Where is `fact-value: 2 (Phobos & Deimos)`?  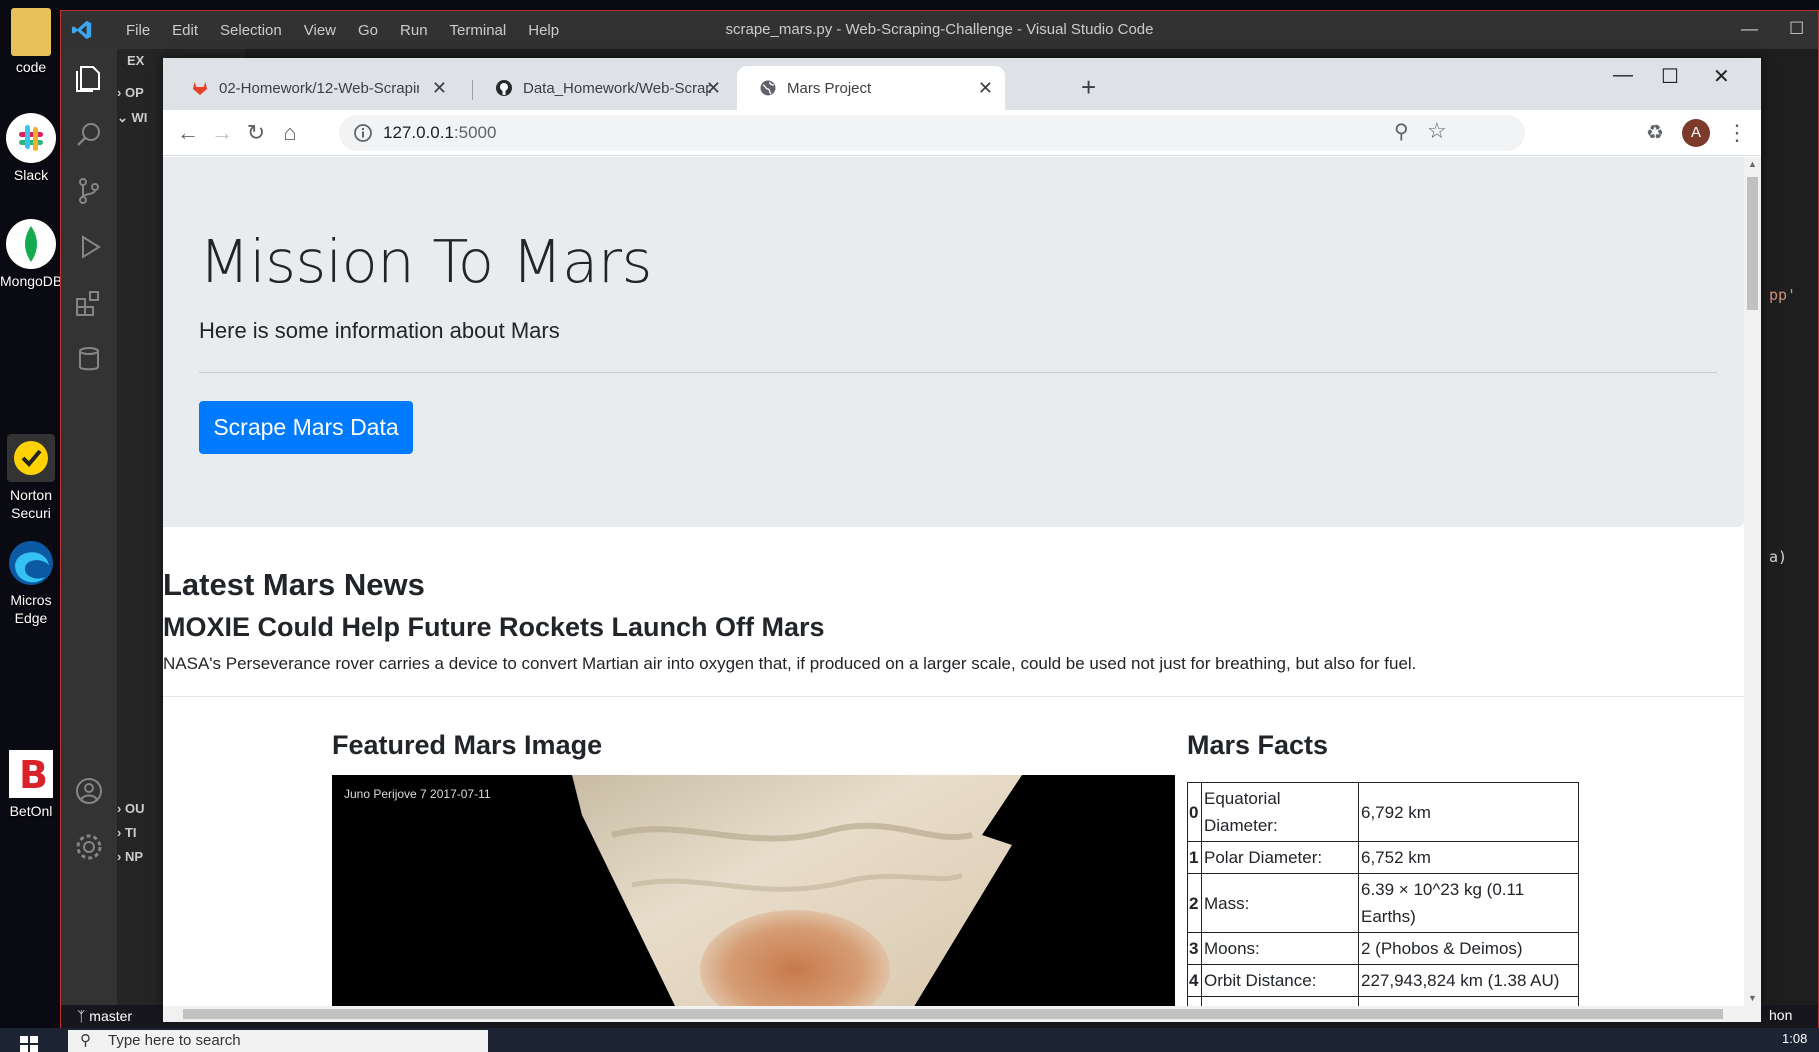
fact-value: 2 (Phobos & Deimos) is located at coordinates (1468, 948).